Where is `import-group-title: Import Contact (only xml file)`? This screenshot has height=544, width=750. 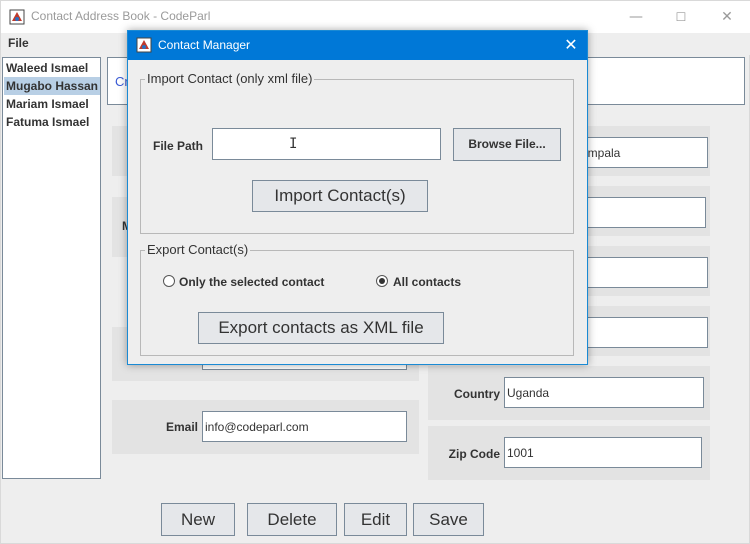
import-group-title: Import Contact (only xml file) is located at coordinates (230, 78).